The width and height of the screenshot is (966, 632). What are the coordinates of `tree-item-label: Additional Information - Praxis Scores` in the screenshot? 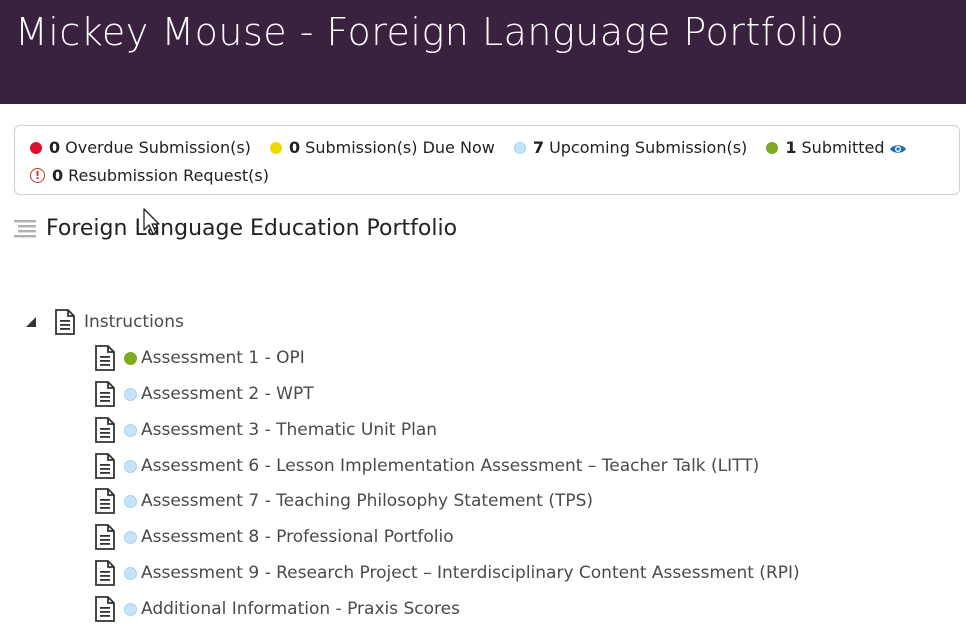 It's located at (300, 609).